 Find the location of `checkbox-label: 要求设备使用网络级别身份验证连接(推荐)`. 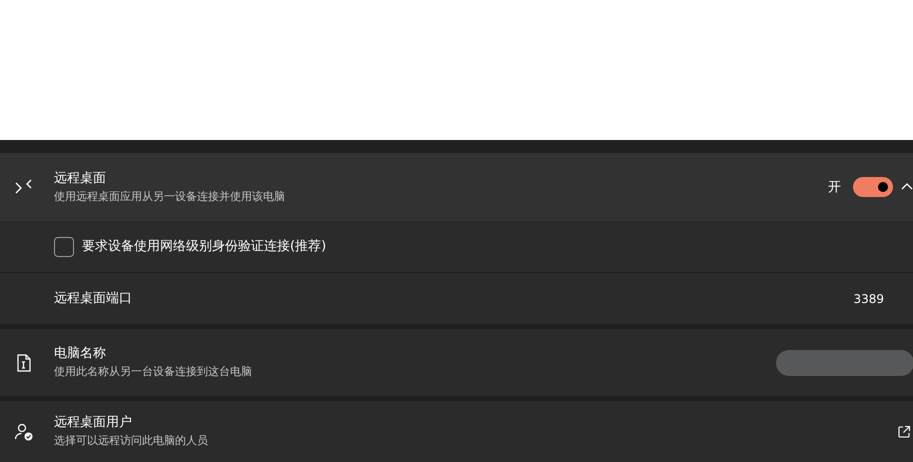

checkbox-label: 要求设备使用网络级别身份验证连接(推荐) is located at coordinates (204, 246).